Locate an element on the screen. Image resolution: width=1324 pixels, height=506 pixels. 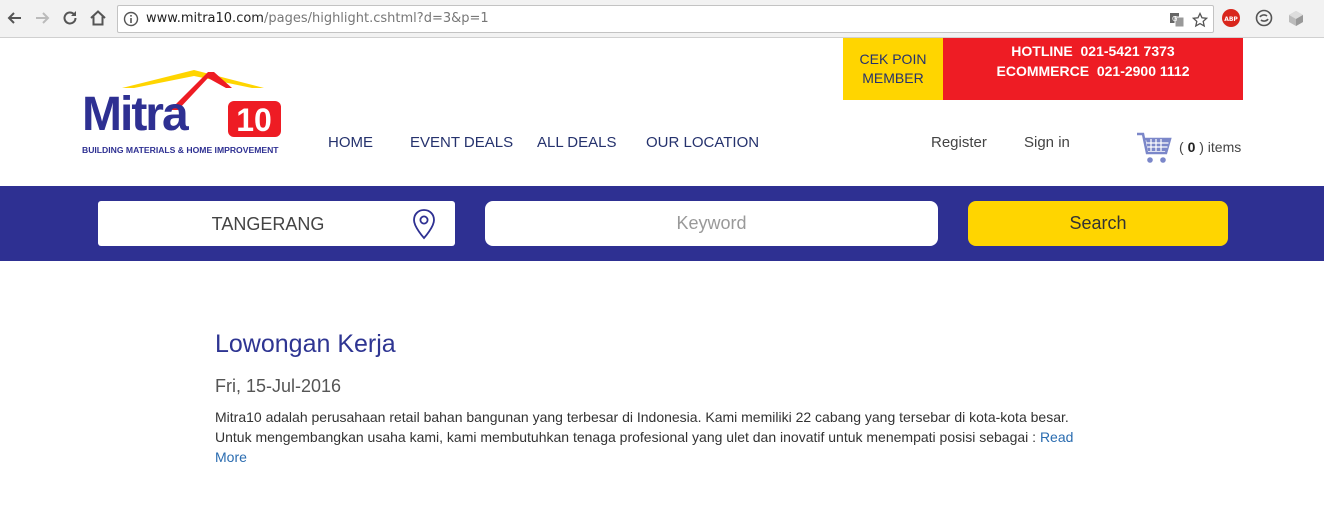
hotline-line: HOTLINE 021-5421 7373 is located at coordinates (1093, 51).